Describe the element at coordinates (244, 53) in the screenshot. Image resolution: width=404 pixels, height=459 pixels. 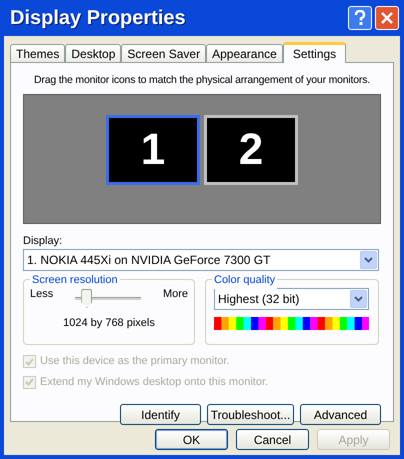
I see `tab: Appearance` at that location.